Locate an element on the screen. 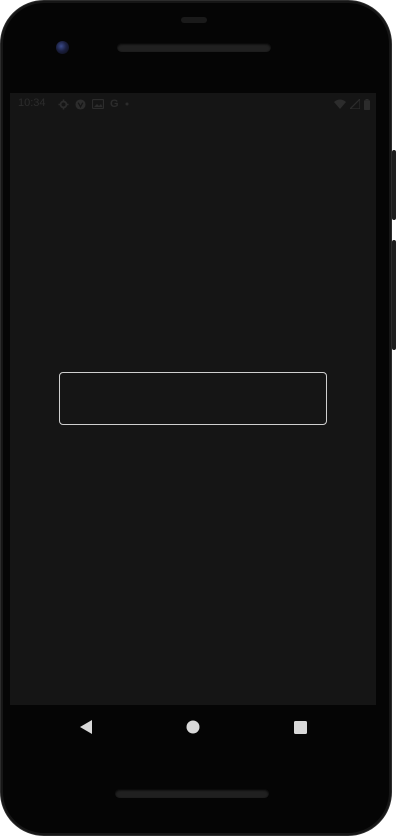 The height and width of the screenshot is (838, 398). home-icon is located at coordinates (193, 727).